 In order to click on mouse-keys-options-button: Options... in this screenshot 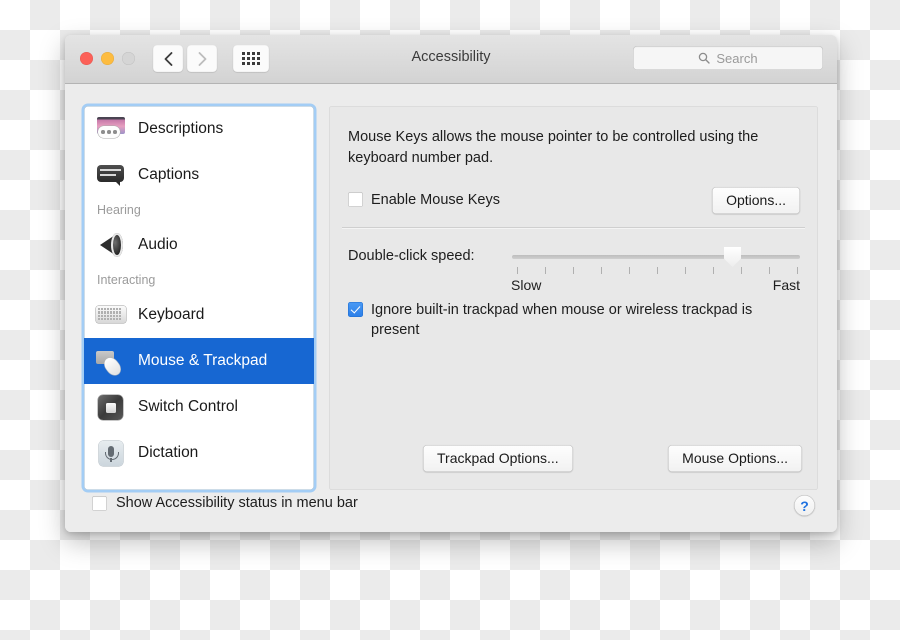, I will do `click(756, 200)`.